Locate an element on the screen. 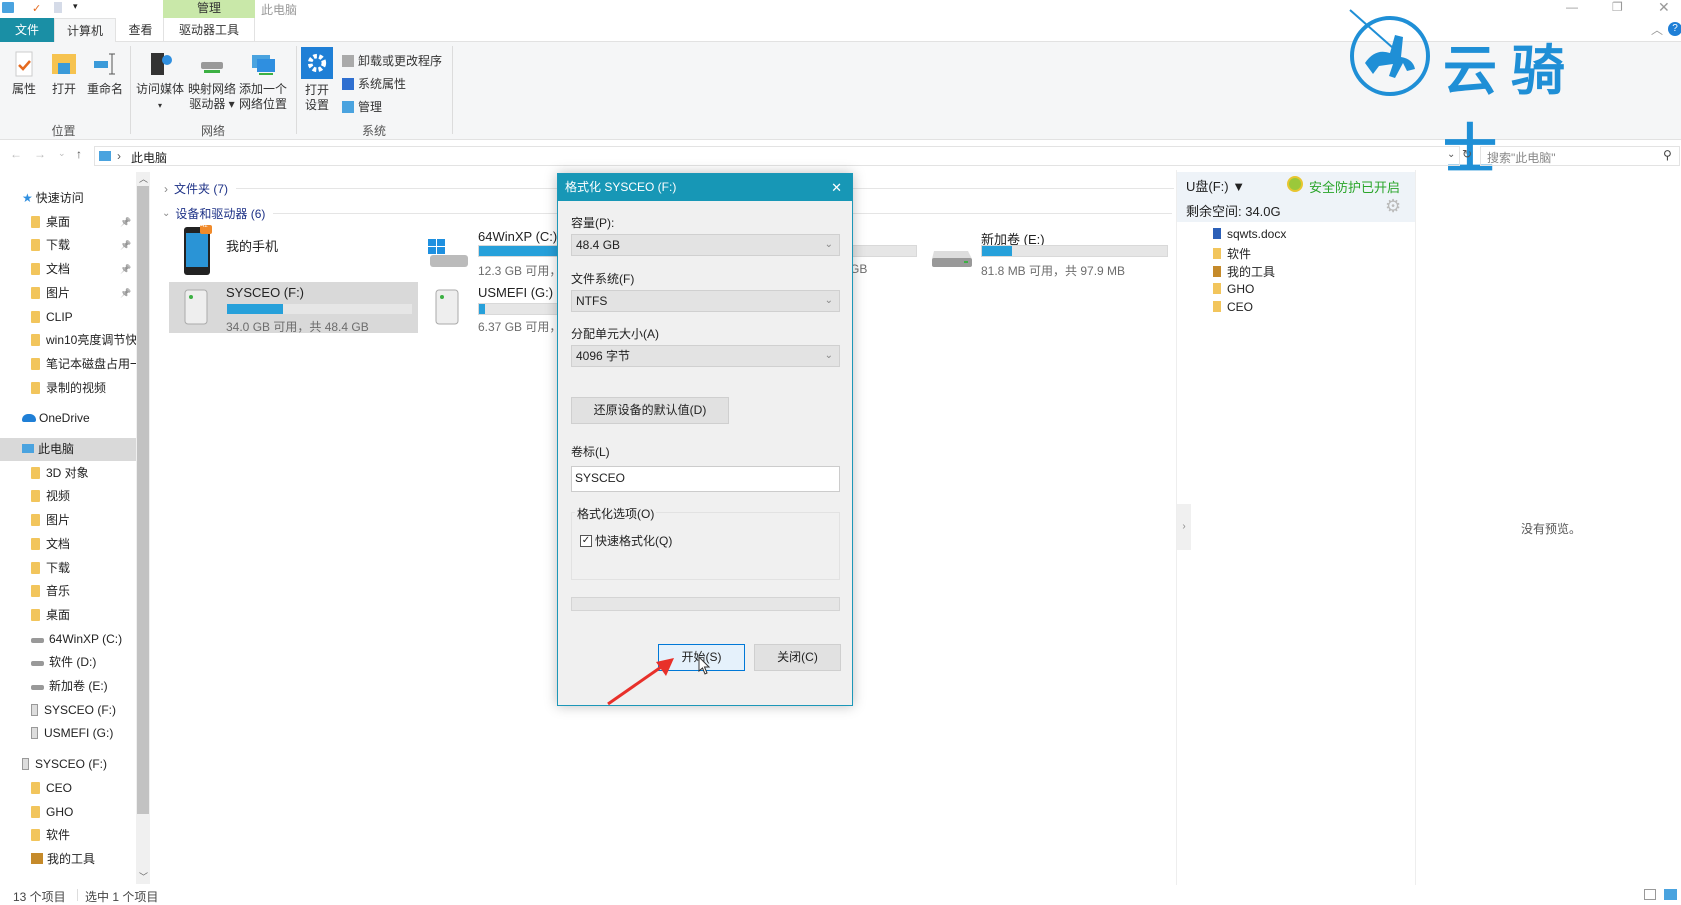  close-icon: ✕ is located at coordinates (1664, 8).